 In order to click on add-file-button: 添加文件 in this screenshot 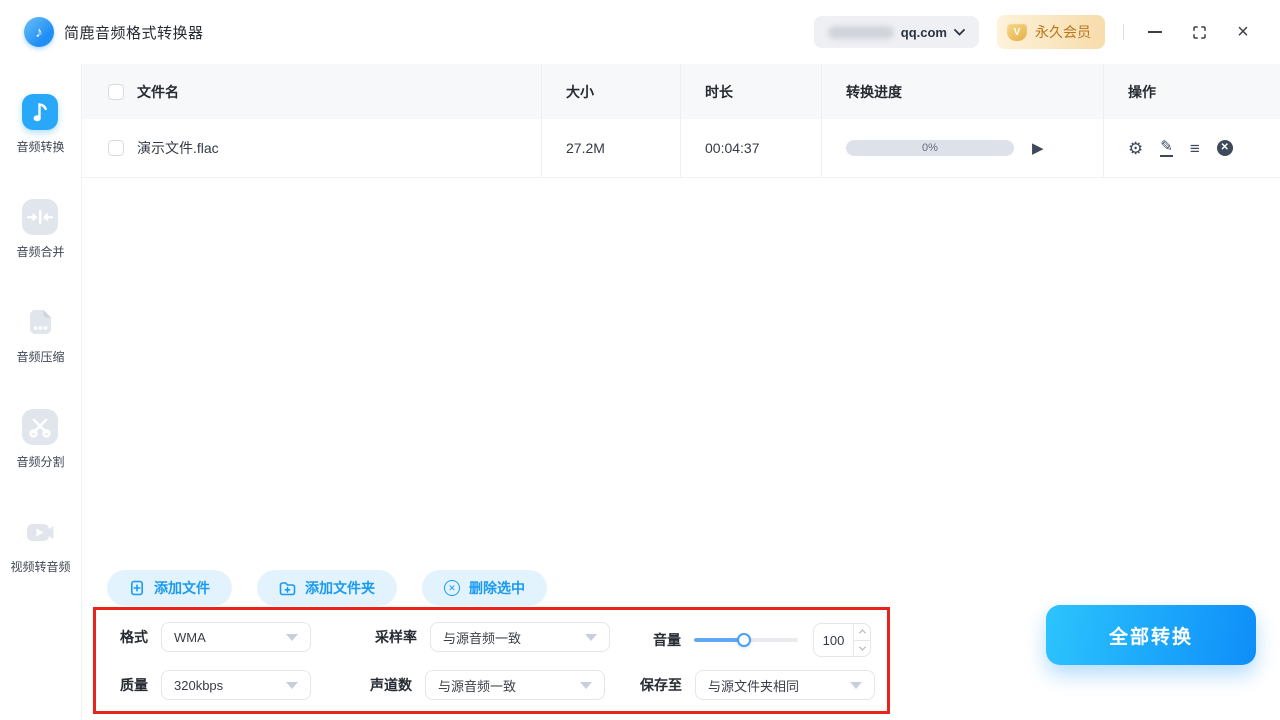, I will do `click(169, 588)`.